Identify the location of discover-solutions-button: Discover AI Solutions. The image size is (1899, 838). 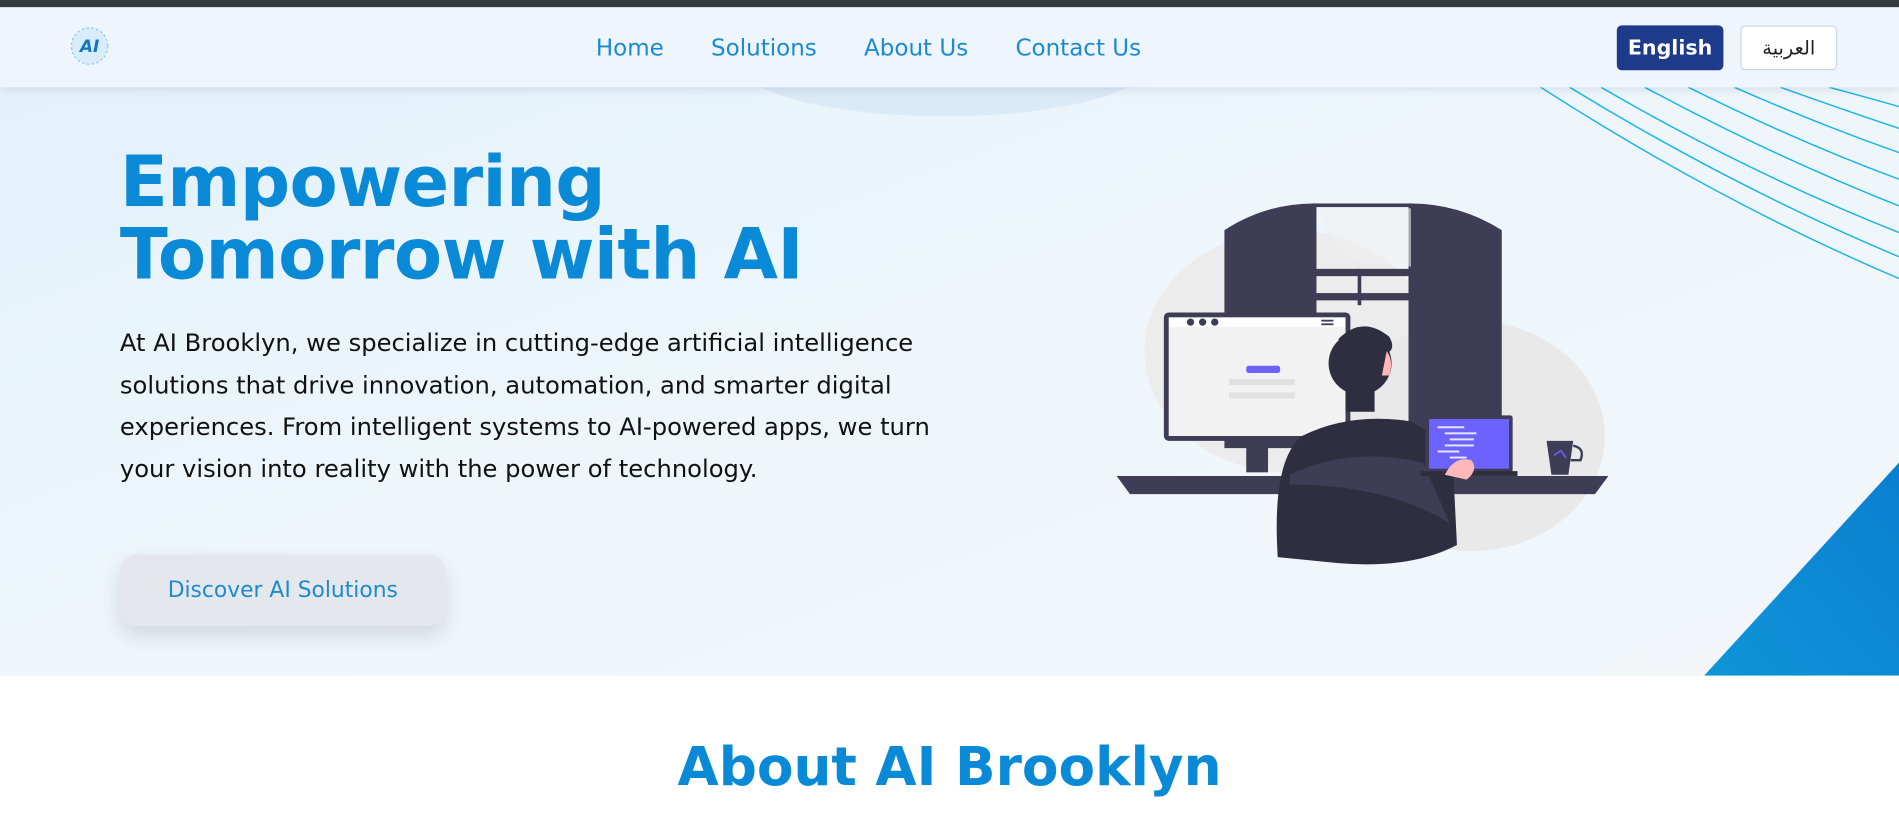
(282, 590).